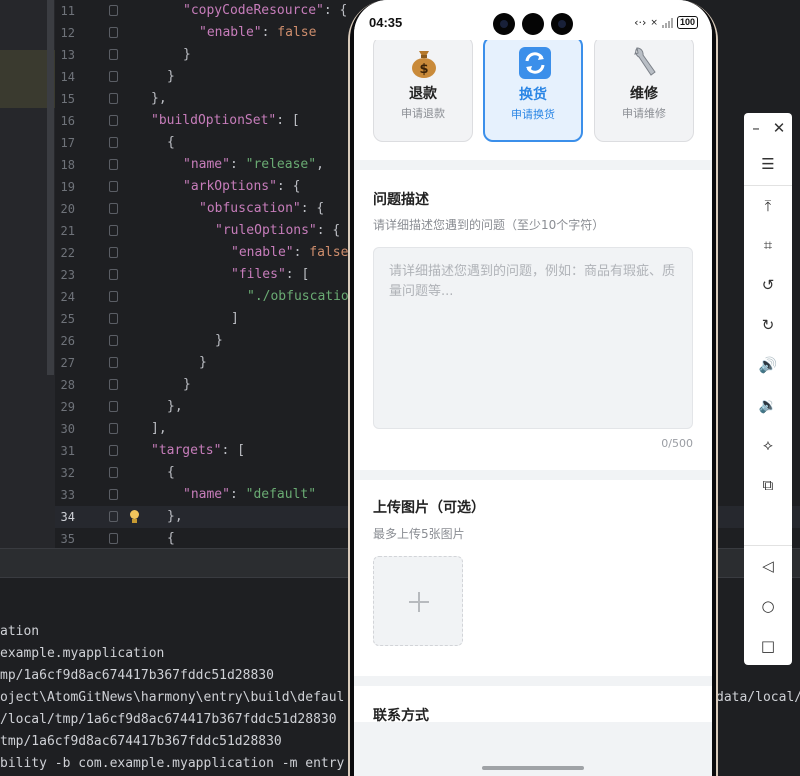  I want to click on line-number: 12, so click(67, 33).